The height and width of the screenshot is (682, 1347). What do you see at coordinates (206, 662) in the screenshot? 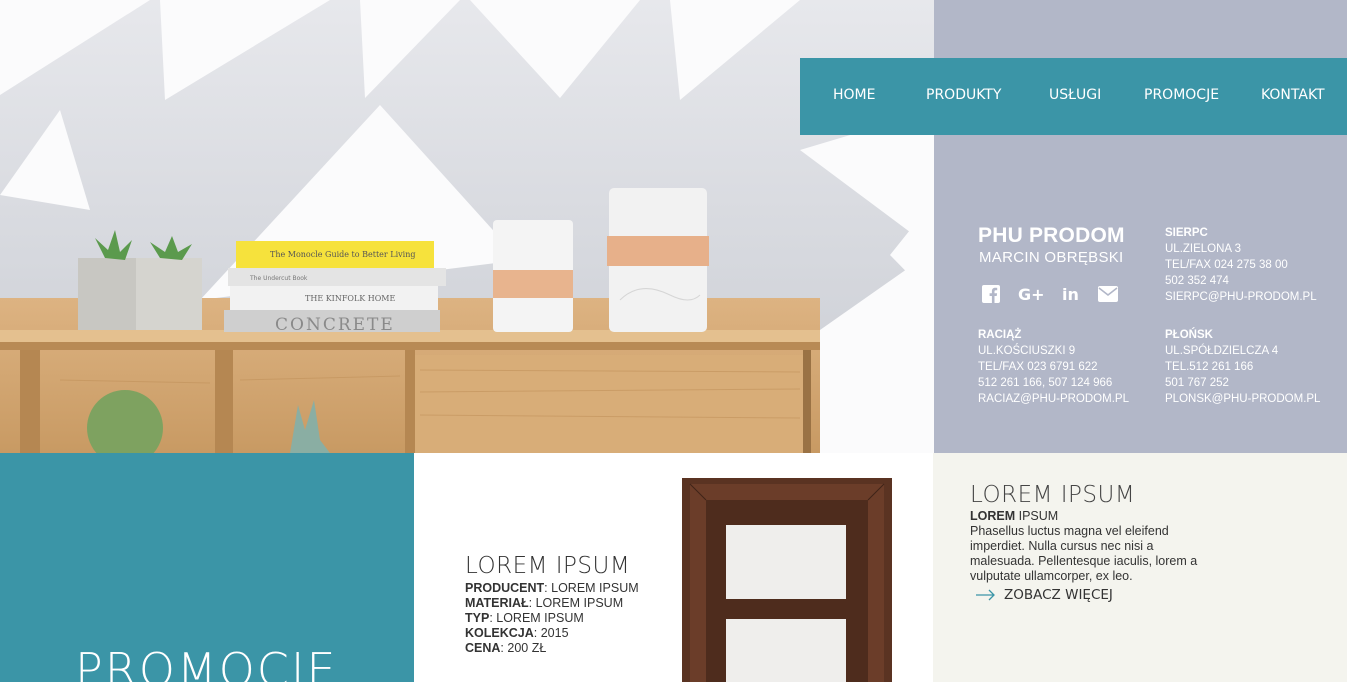
I see `promo-title: PROMOCJE` at bounding box center [206, 662].